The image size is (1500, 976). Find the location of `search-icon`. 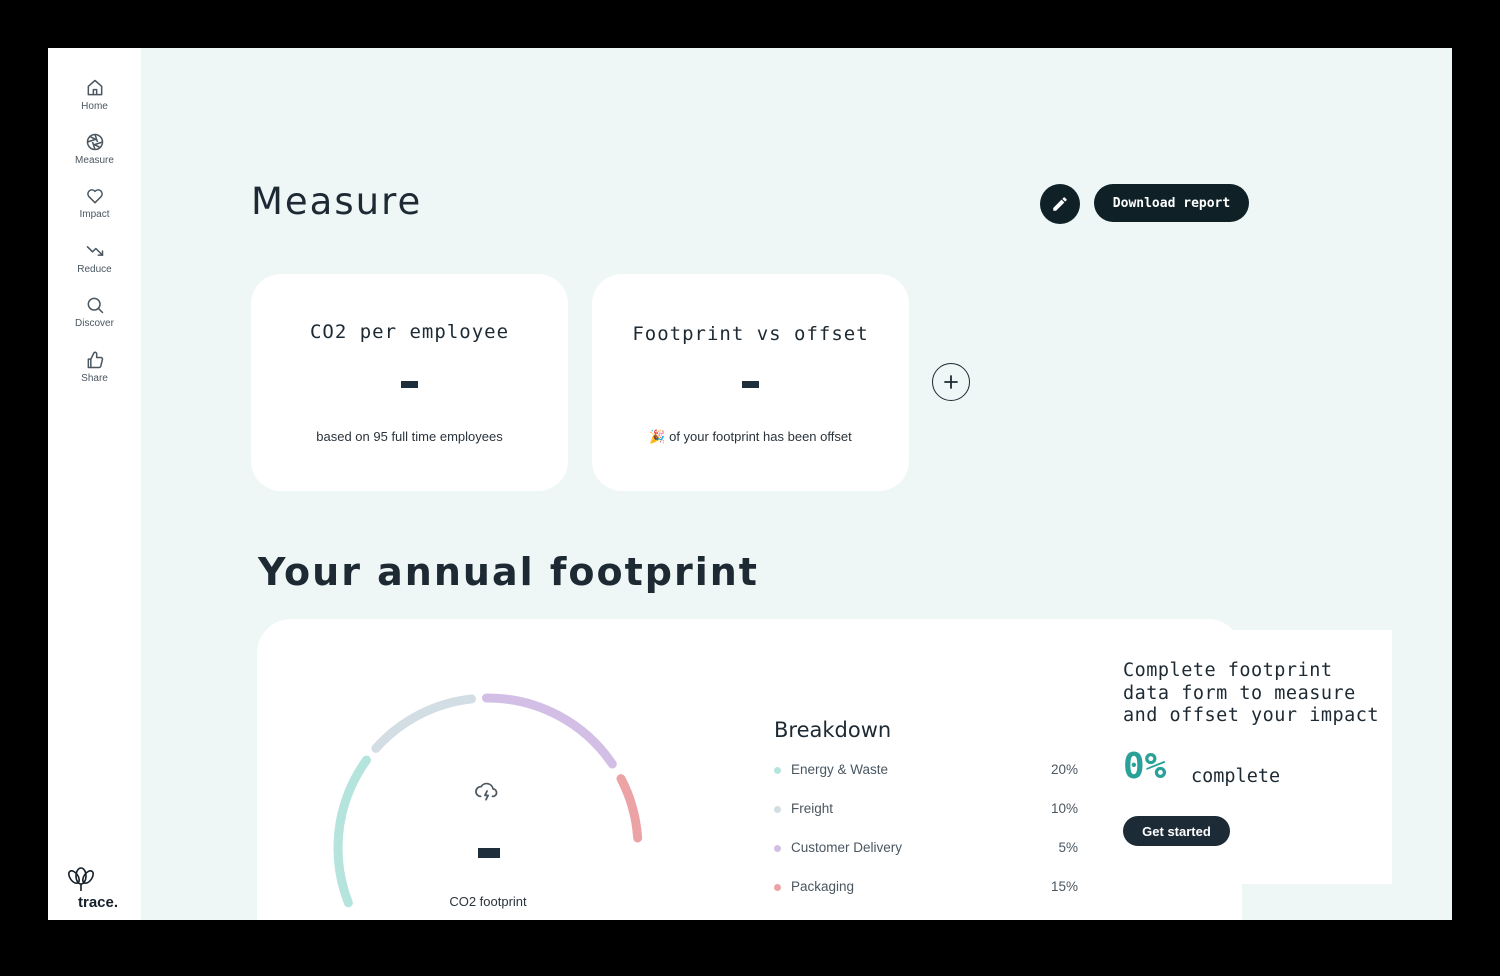

search-icon is located at coordinates (95, 305).